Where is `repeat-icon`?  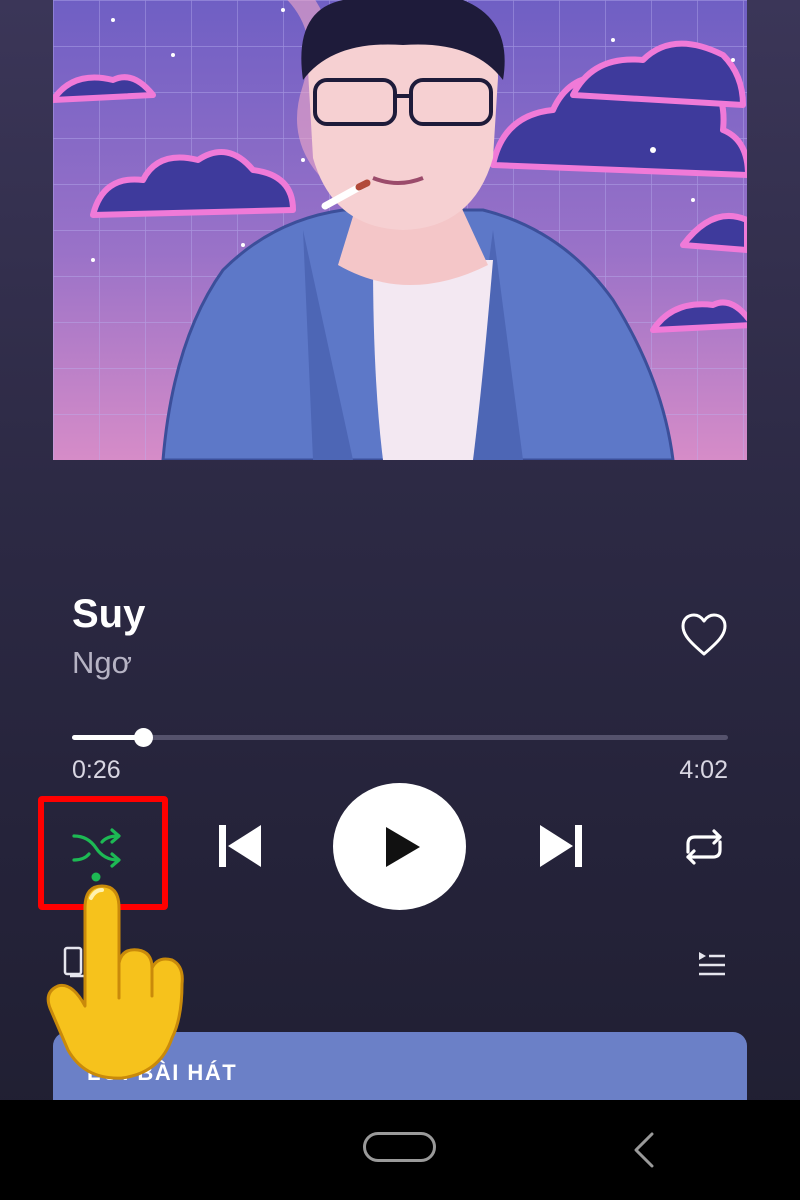
repeat-icon is located at coordinates (704, 847).